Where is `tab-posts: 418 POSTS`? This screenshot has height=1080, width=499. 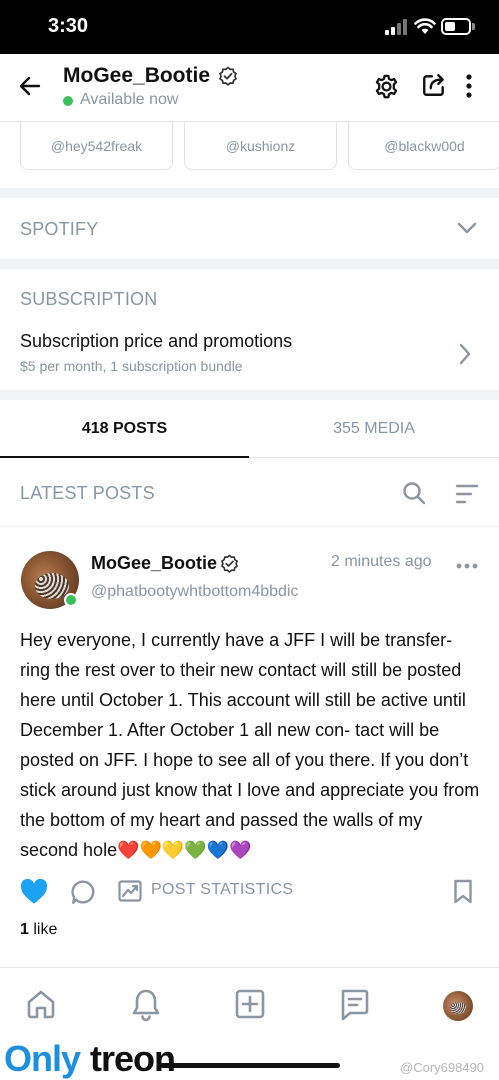
tab-posts: 418 POSTS is located at coordinates (124, 429).